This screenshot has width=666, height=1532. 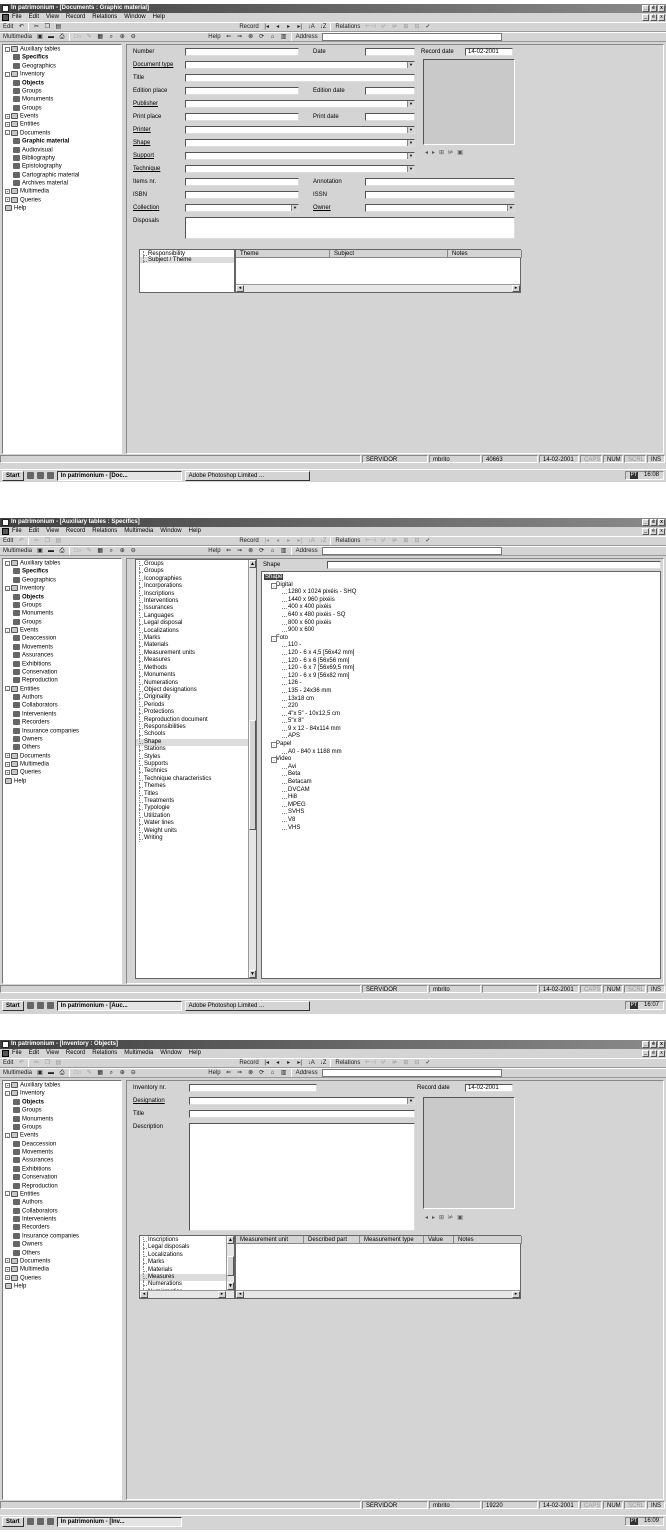 What do you see at coordinates (242, 91) in the screenshot?
I see `edition-place-field` at bounding box center [242, 91].